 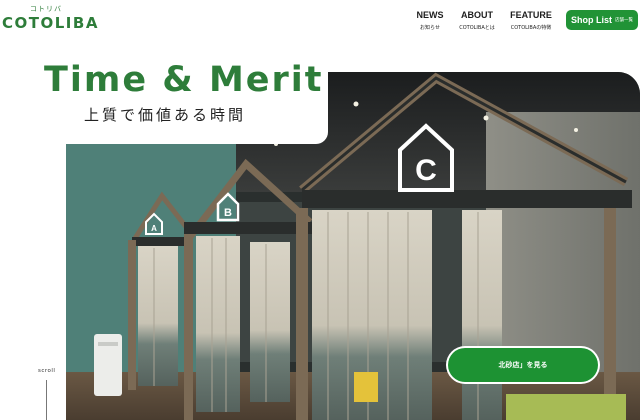 I want to click on site-logo: コトリバ COTOLIBA, so click(x=49, y=18).